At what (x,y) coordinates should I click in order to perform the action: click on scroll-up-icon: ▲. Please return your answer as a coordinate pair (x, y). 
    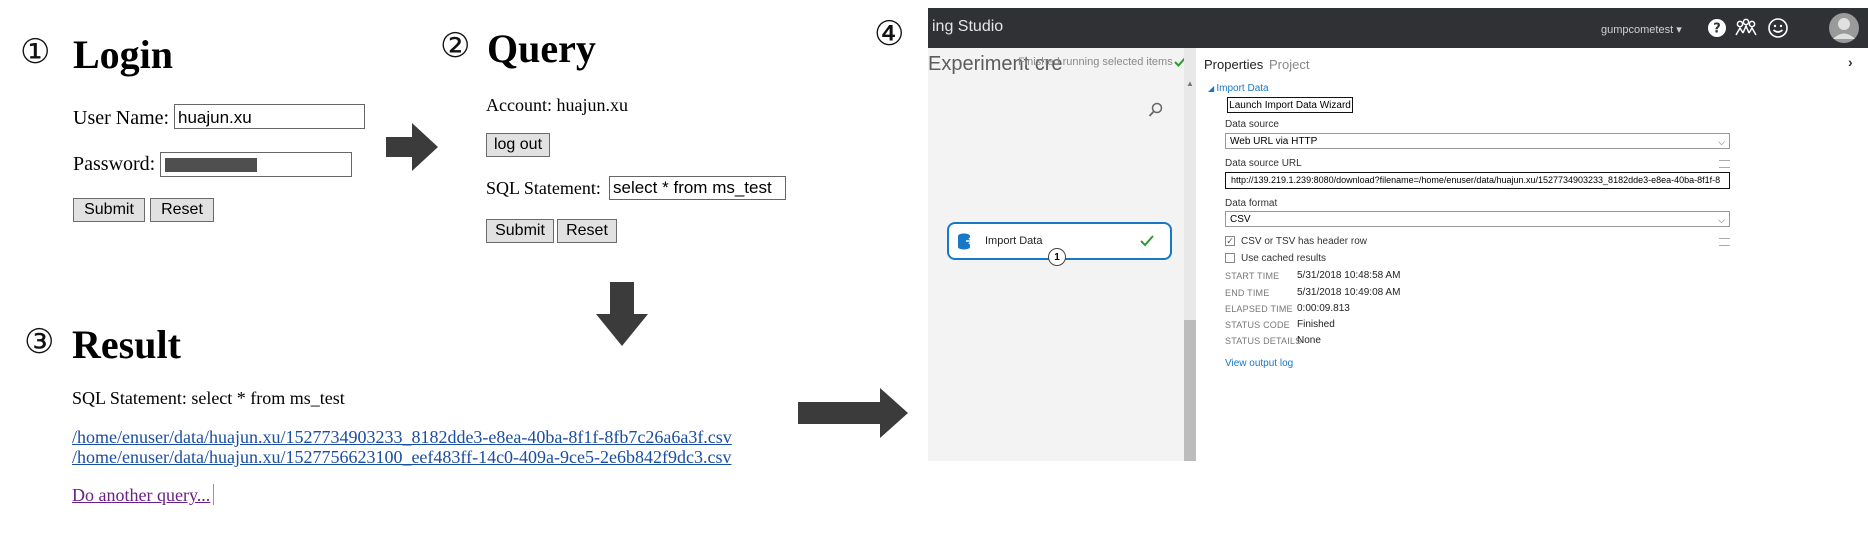
    Looking at the image, I should click on (1190, 83).